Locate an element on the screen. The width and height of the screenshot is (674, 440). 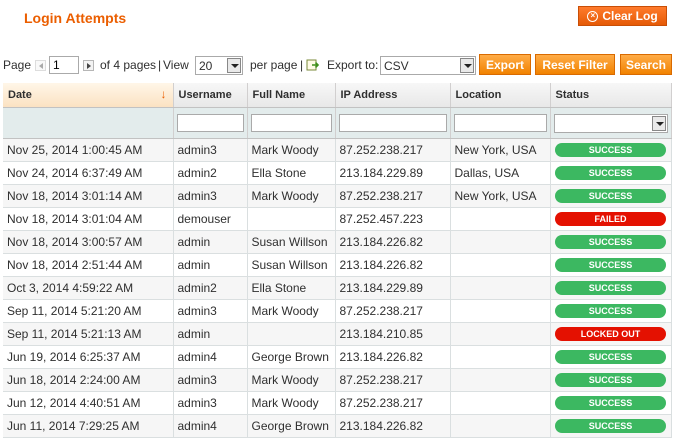
date-cell: Oct 3, 2014 4:59:22 AM is located at coordinates (88, 288).